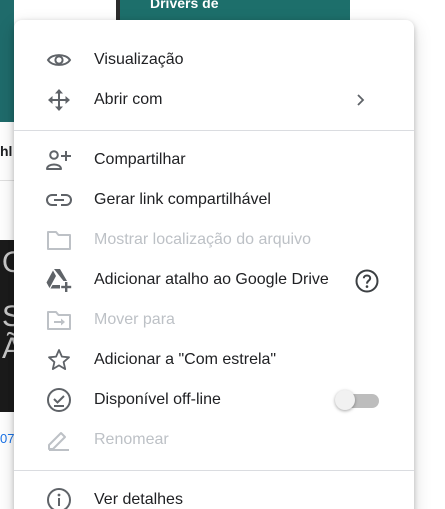  I want to click on file-thumbnail-dark: O S Ã, so click(7, 326).